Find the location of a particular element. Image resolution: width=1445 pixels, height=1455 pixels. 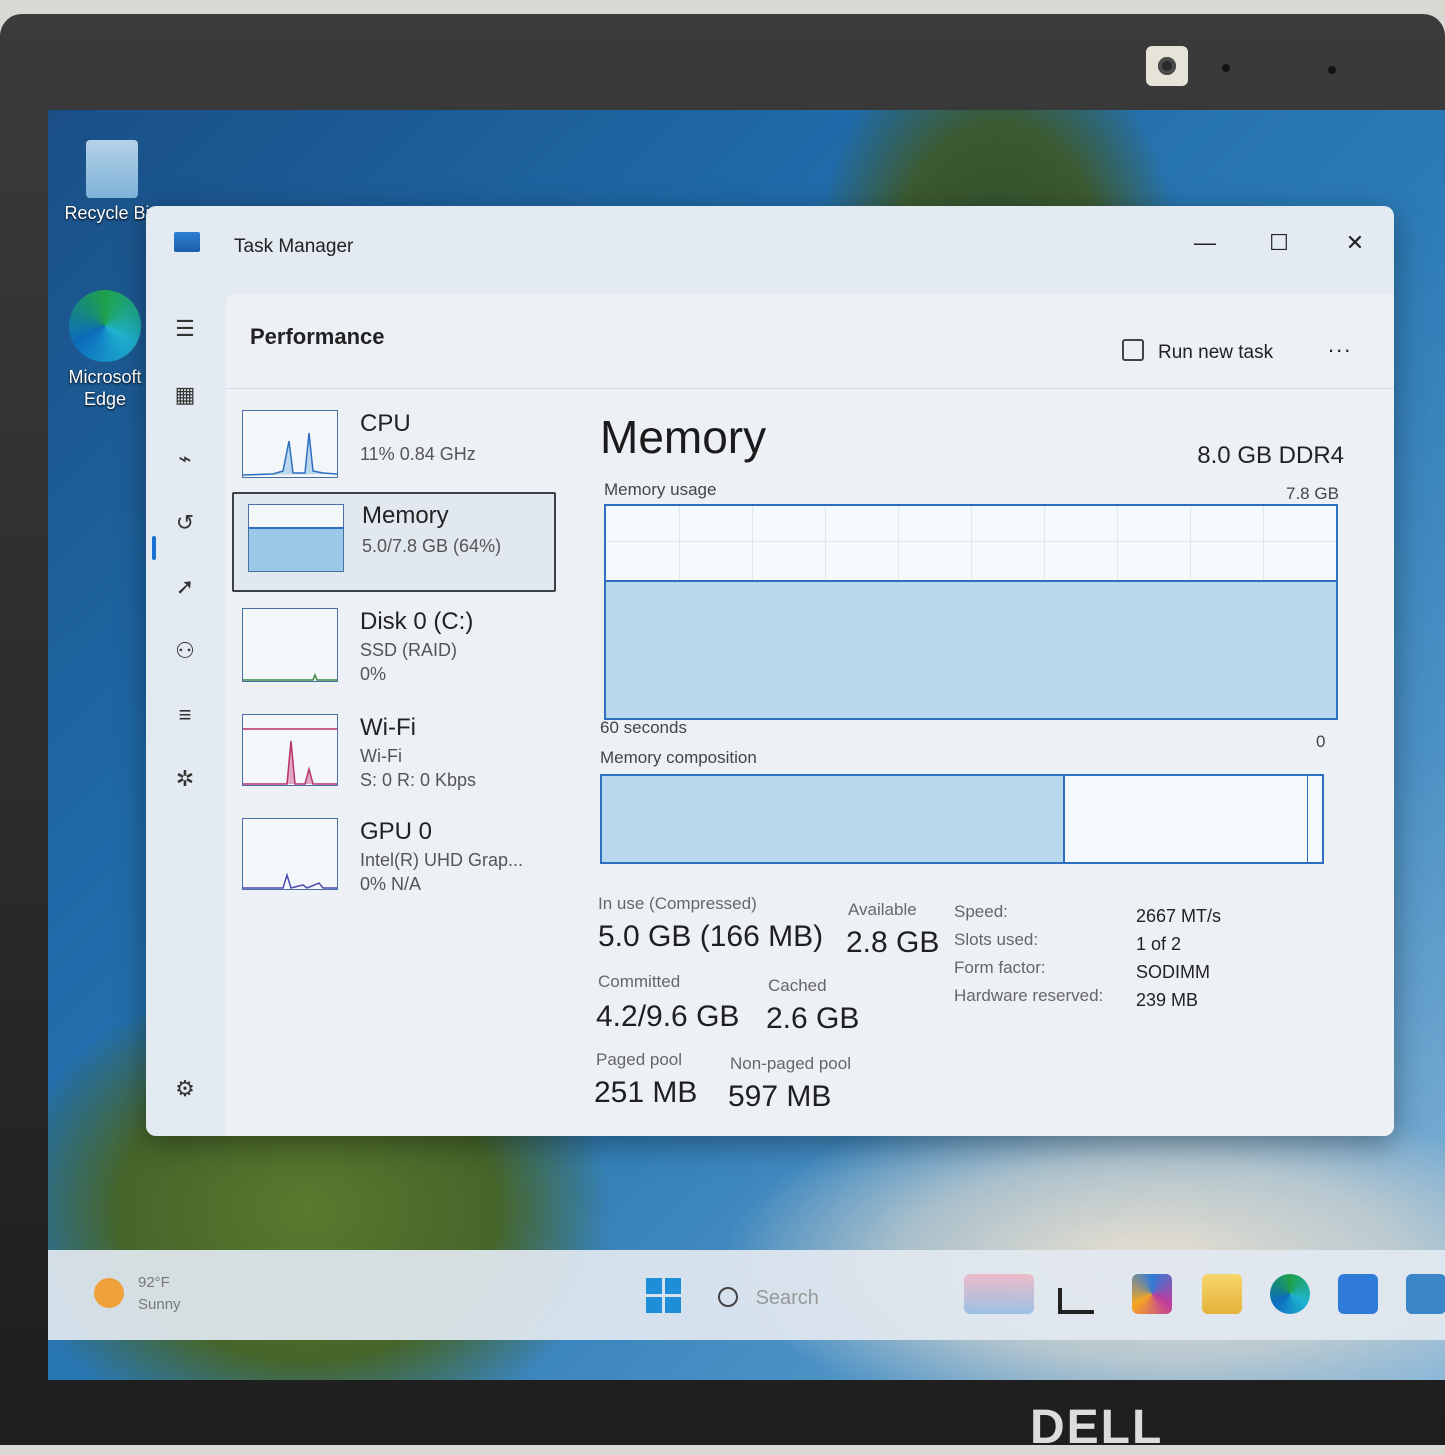

services-icon: ✲ is located at coordinates (185, 779).